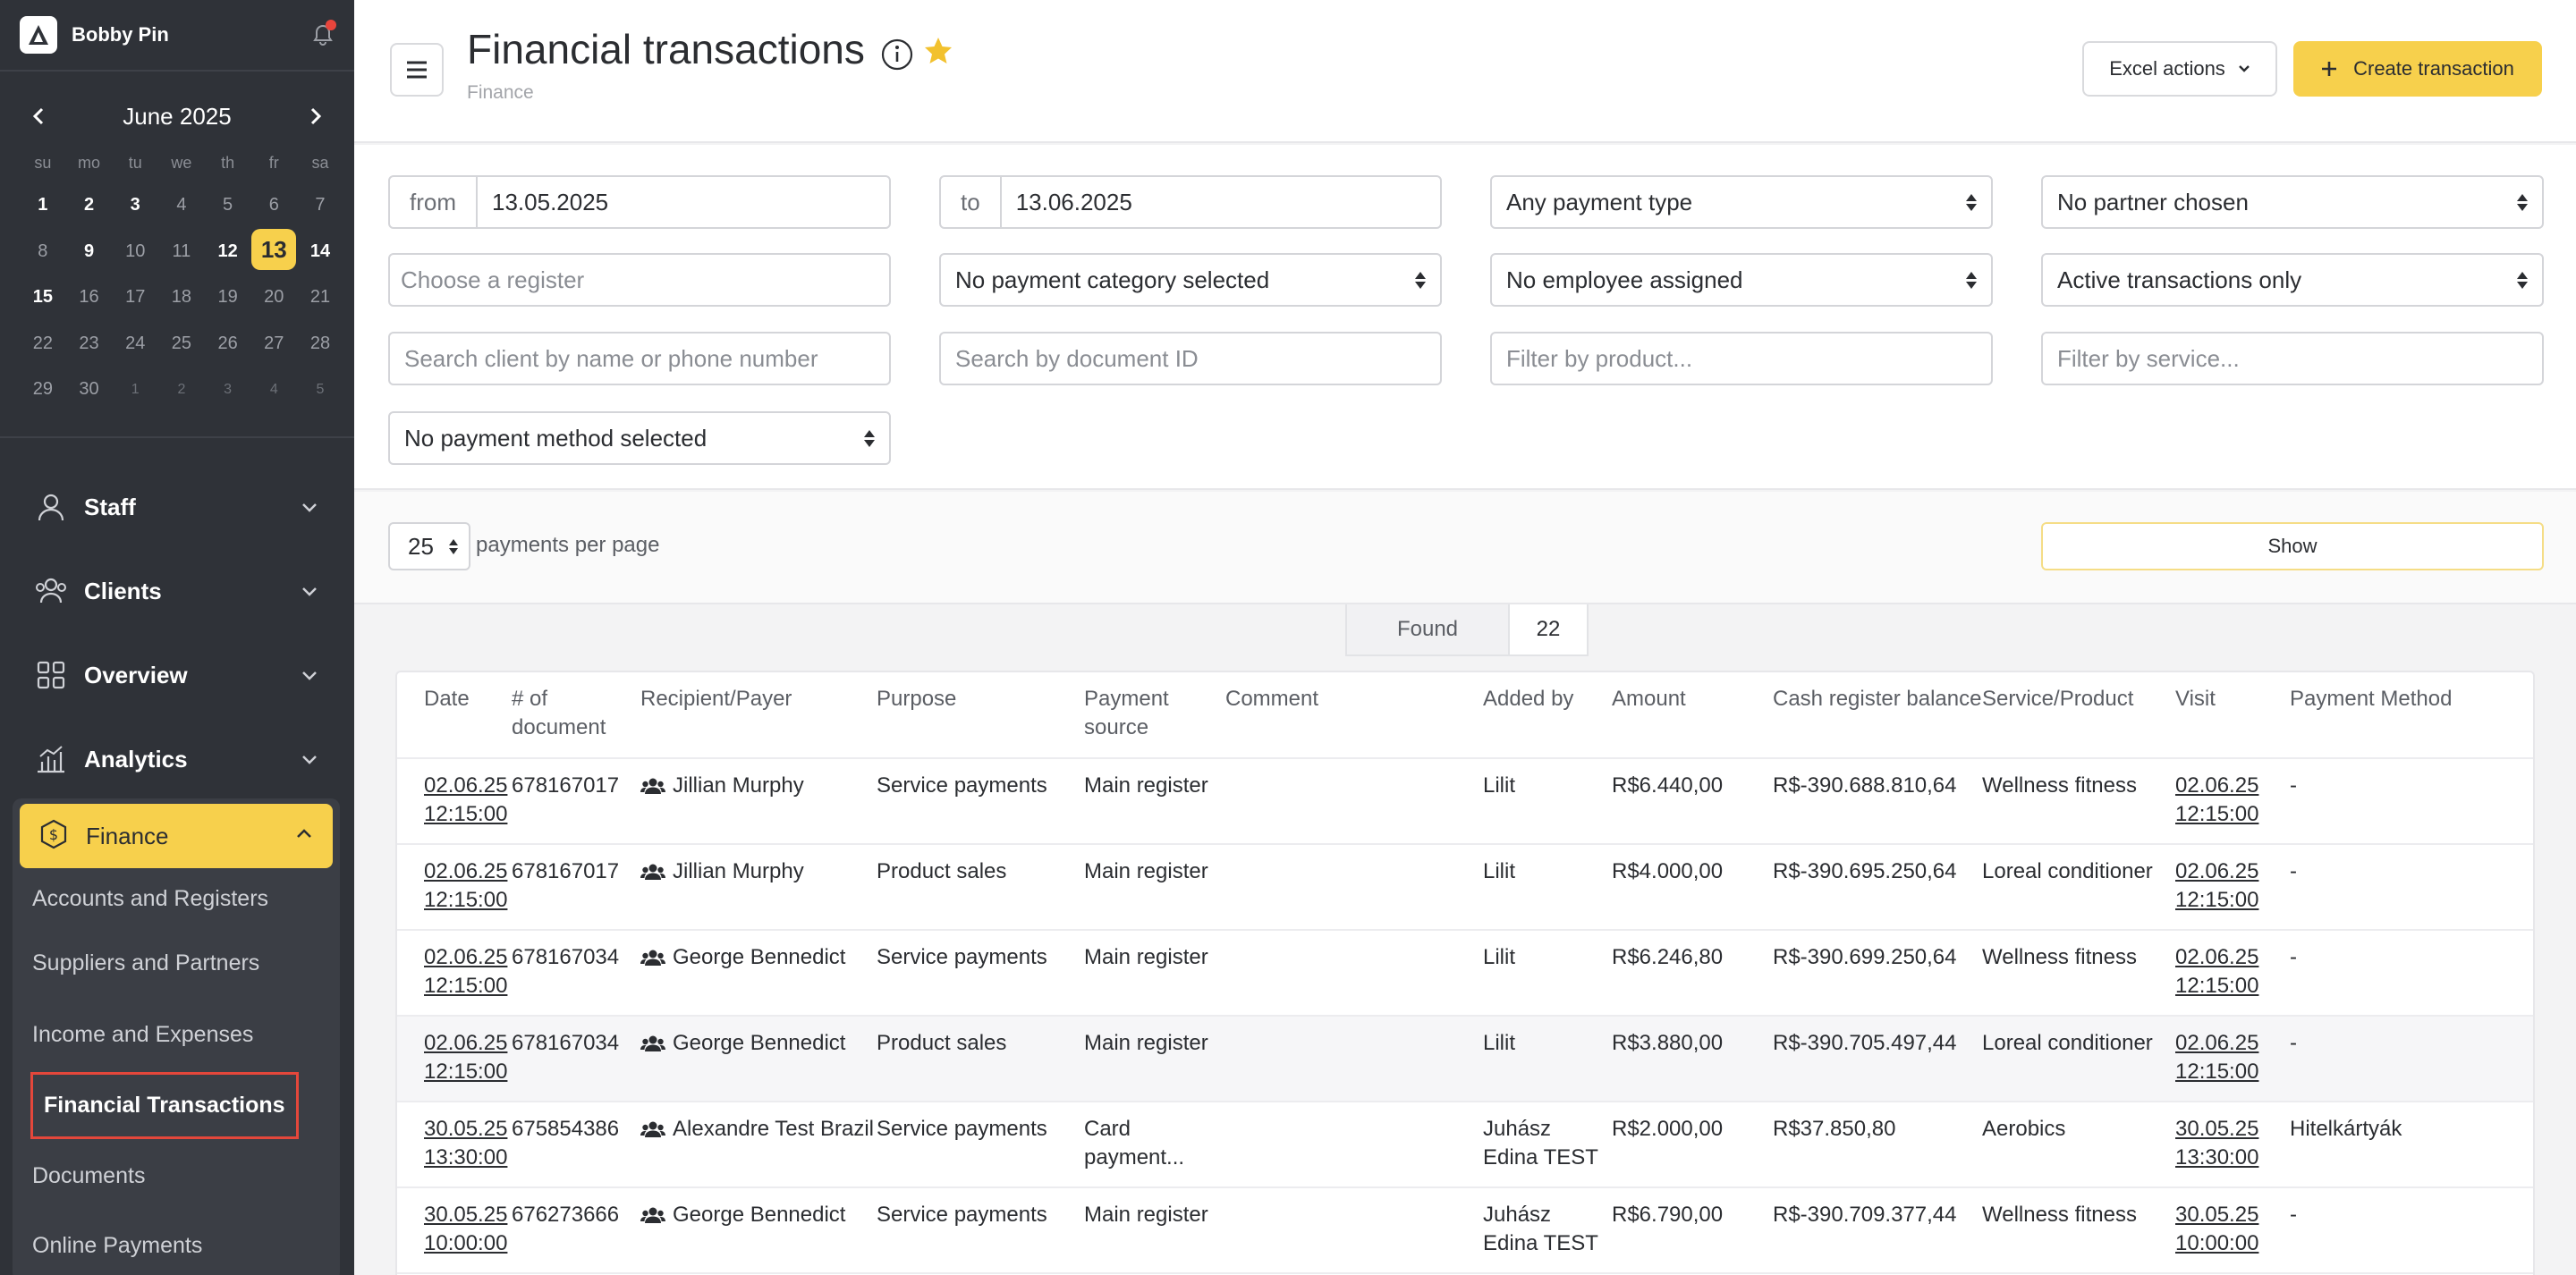 The height and width of the screenshot is (1275, 2576). What do you see at coordinates (2417, 69) in the screenshot?
I see `create-transaction-button: Create transaction` at bounding box center [2417, 69].